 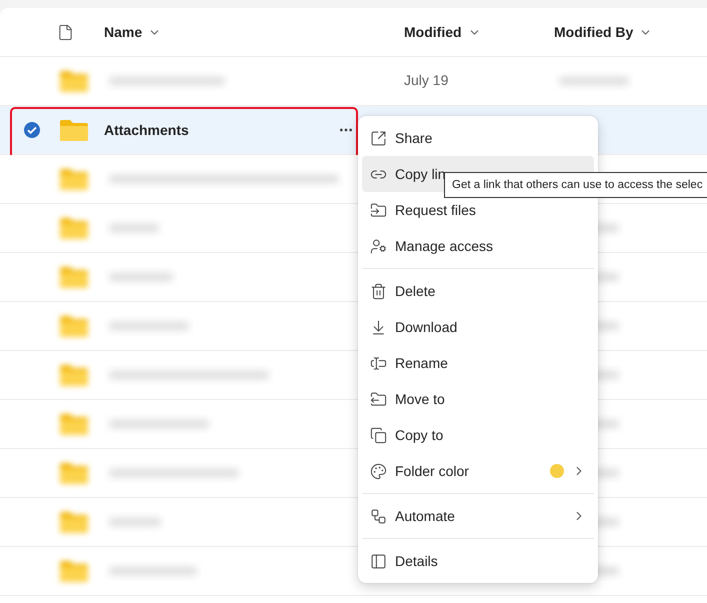 I want to click on column-header: Modified By, so click(x=603, y=32).